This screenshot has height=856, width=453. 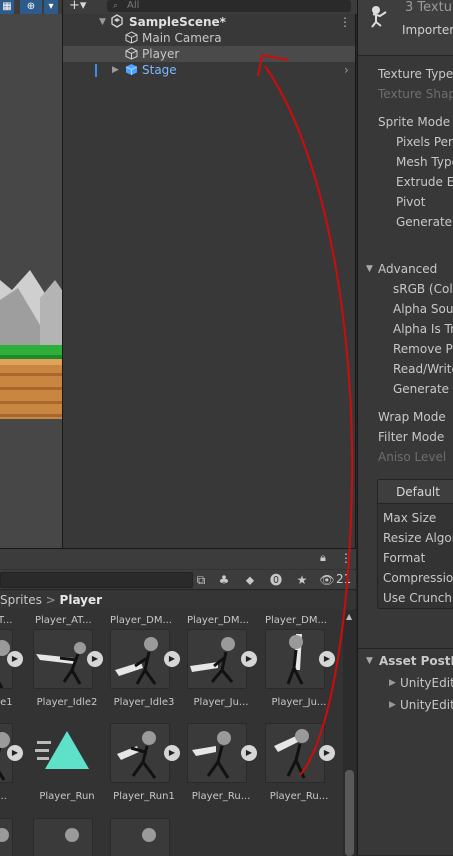 What do you see at coordinates (67, 702) in the screenshot?
I see `asset-label: Player_Idle2` at bounding box center [67, 702].